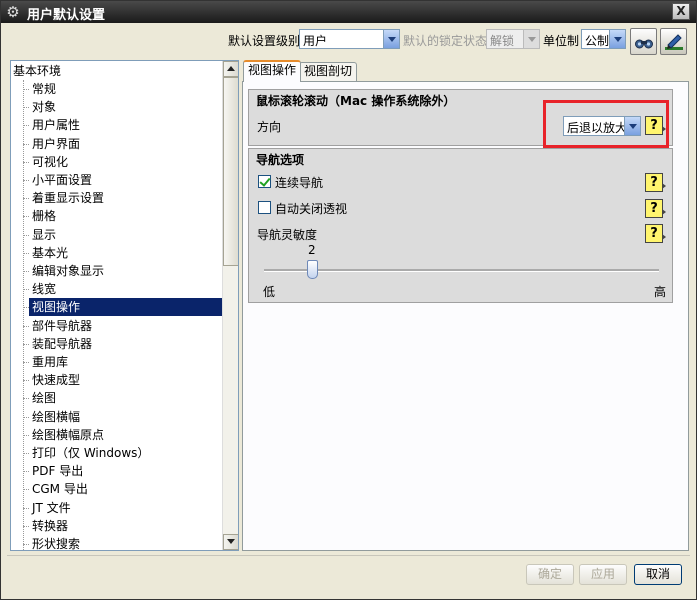  Describe the element at coordinates (126, 198) in the screenshot. I see `tree-item: 着重显示设置` at that location.